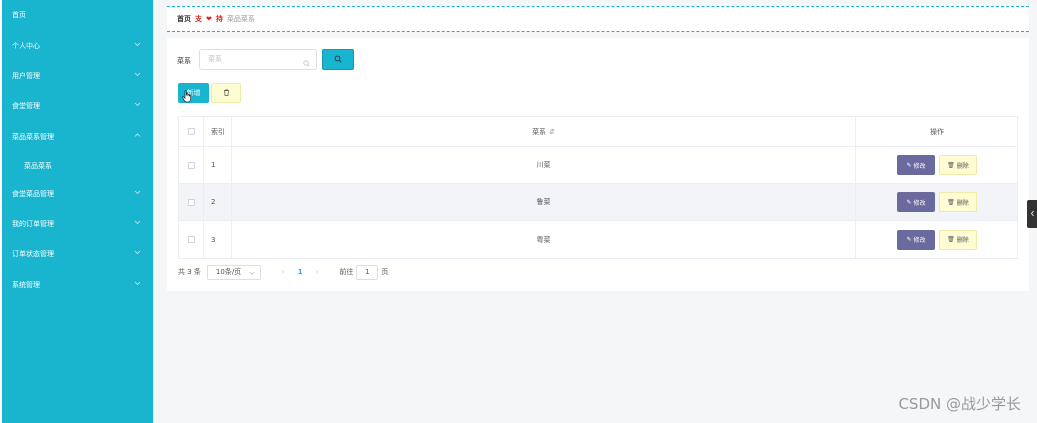 This screenshot has height=423, width=1037. Describe the element at coordinates (215, 59) in the screenshot. I see `search-placeholder: 菜系` at that location.